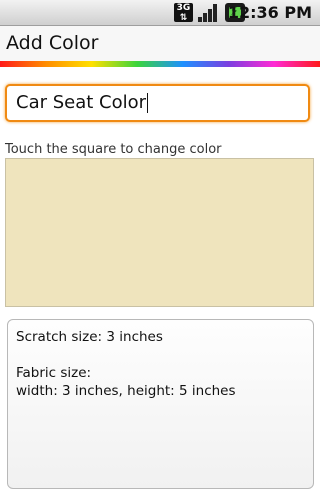  I want to click on data-arrows-icon: ⇅, so click(183, 18).